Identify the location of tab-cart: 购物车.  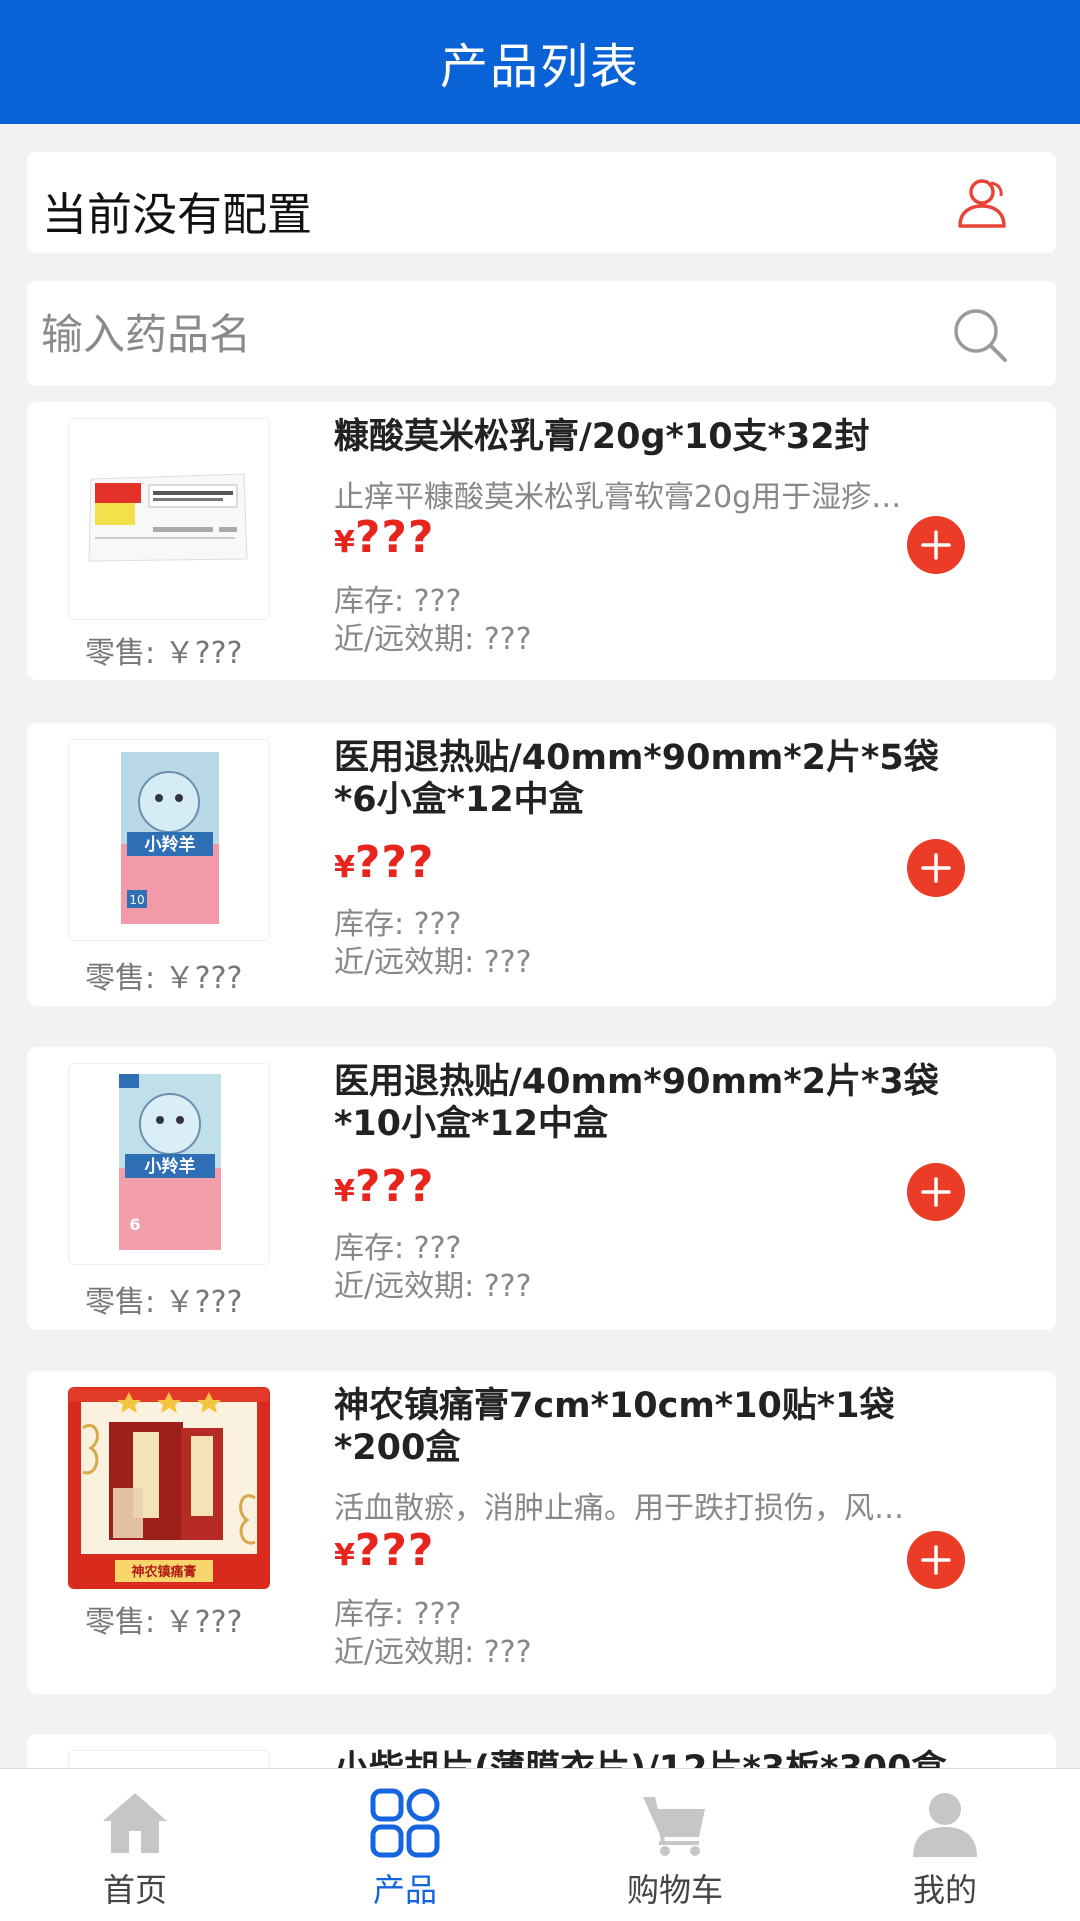
(675, 1845).